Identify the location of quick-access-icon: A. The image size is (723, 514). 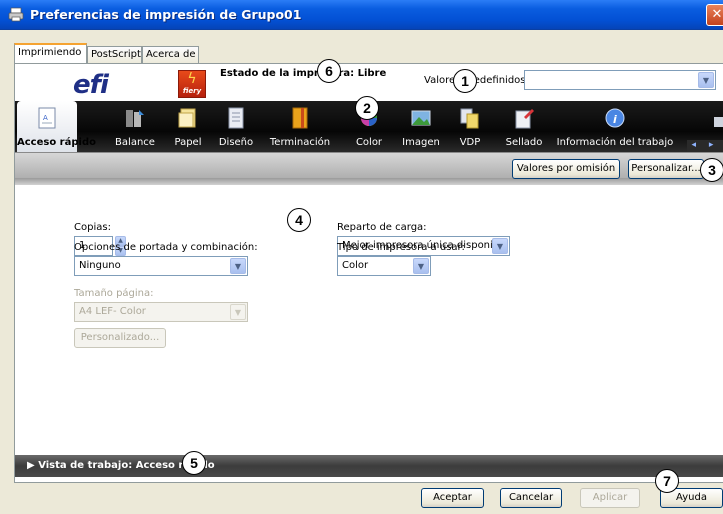
(47, 118).